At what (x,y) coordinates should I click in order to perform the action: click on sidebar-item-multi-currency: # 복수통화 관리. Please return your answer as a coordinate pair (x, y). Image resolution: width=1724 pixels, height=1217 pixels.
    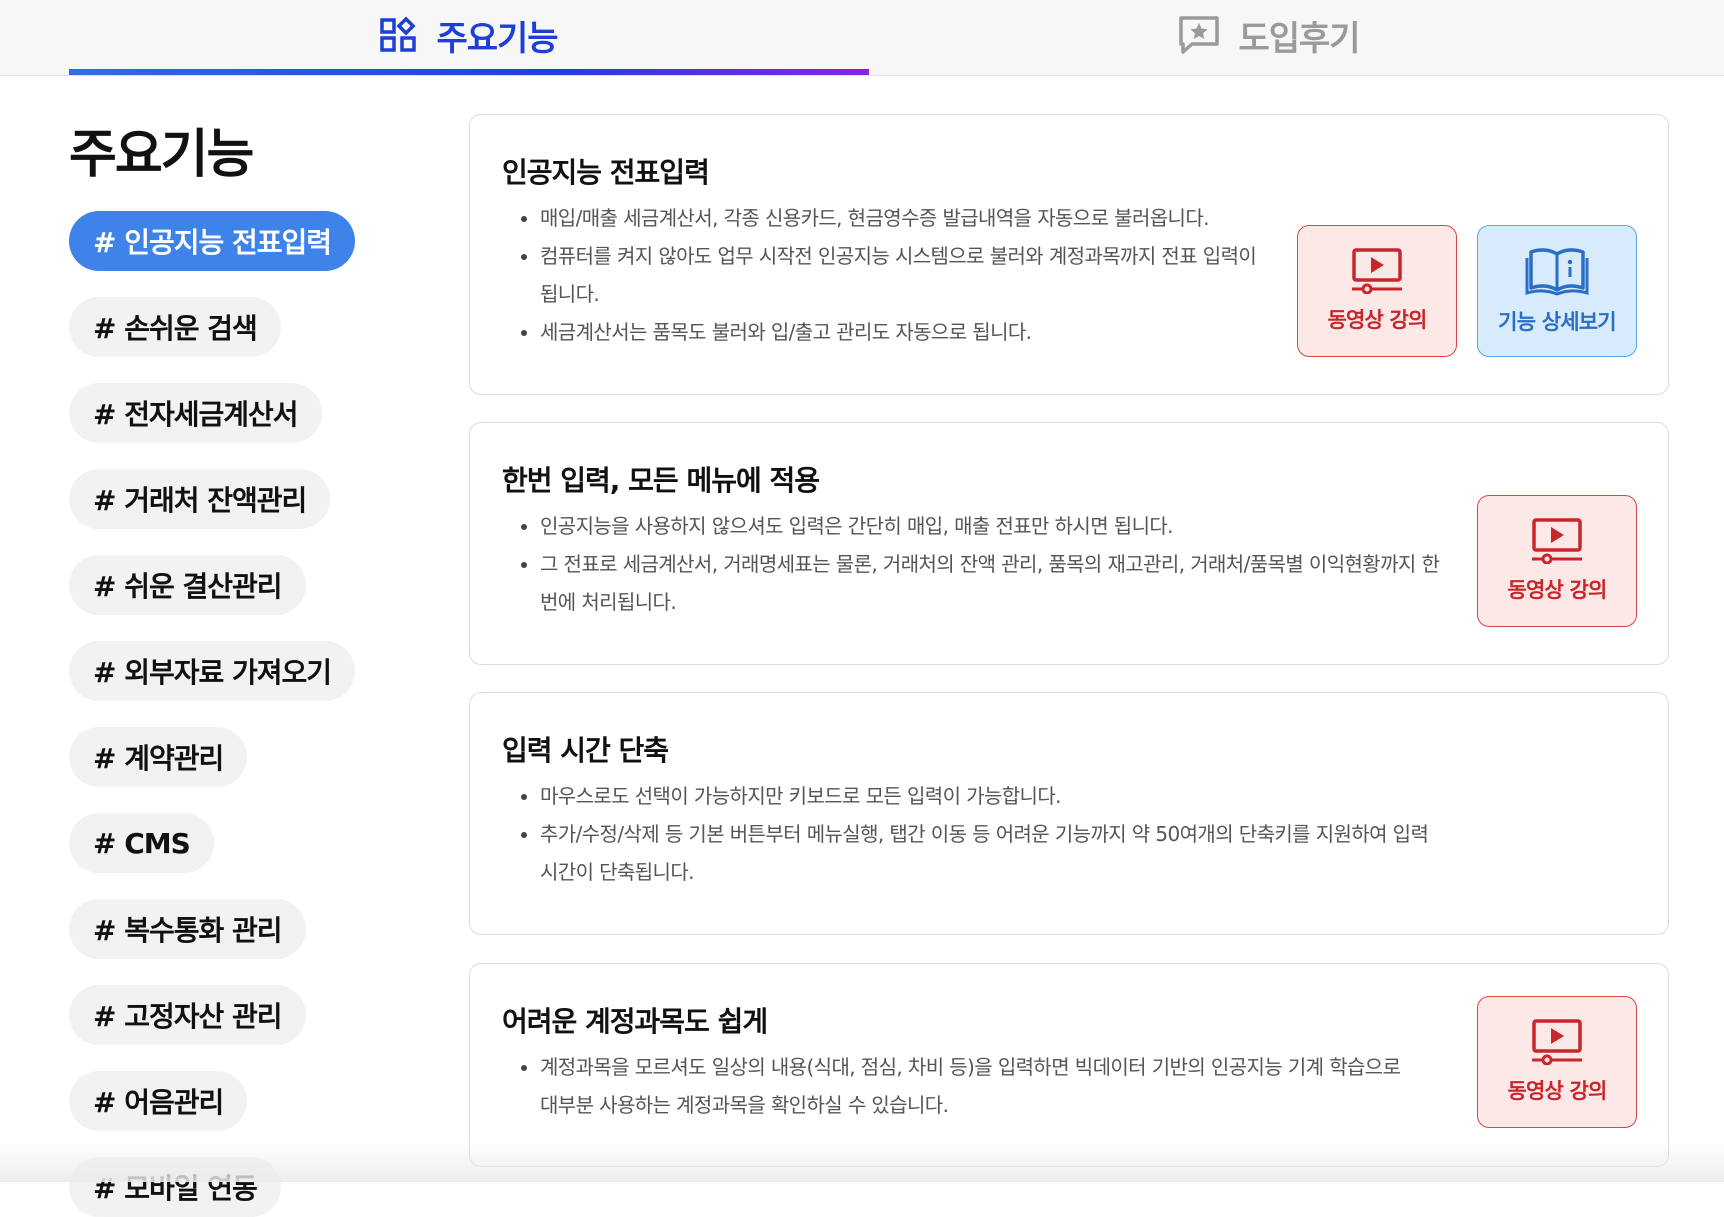
    Looking at the image, I should click on (187, 929).